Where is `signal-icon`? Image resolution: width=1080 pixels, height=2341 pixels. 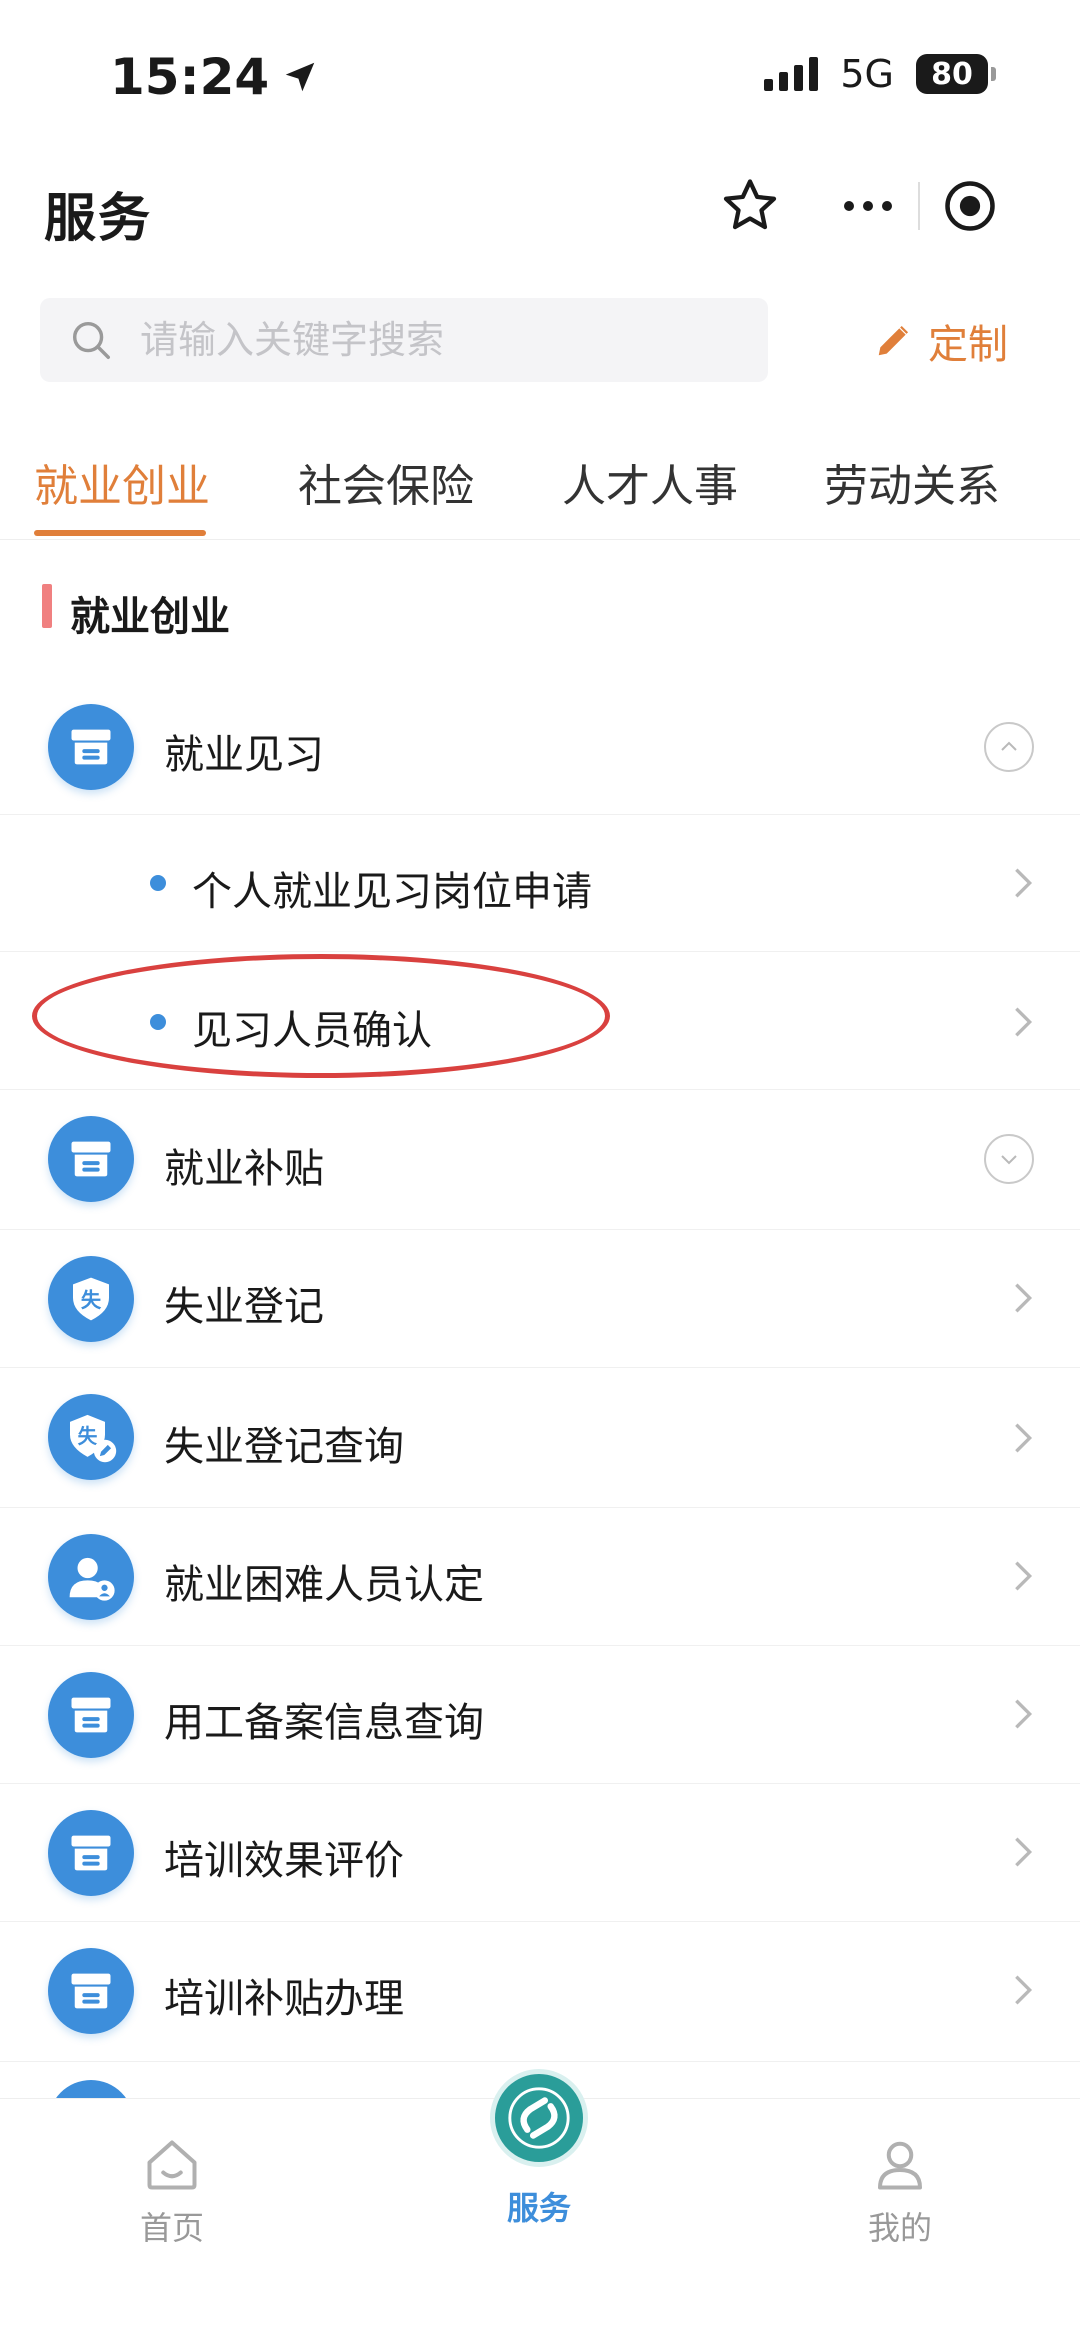
signal-icon is located at coordinates (791, 74).